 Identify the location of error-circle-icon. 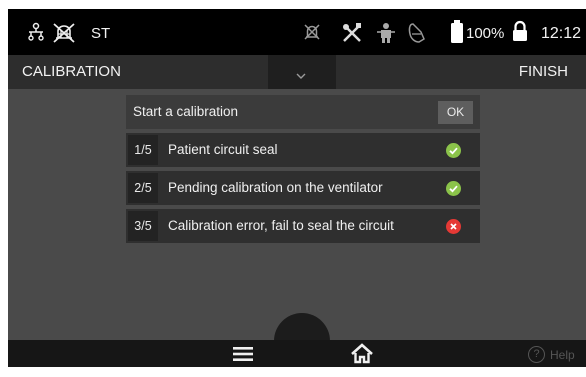
(453, 226).